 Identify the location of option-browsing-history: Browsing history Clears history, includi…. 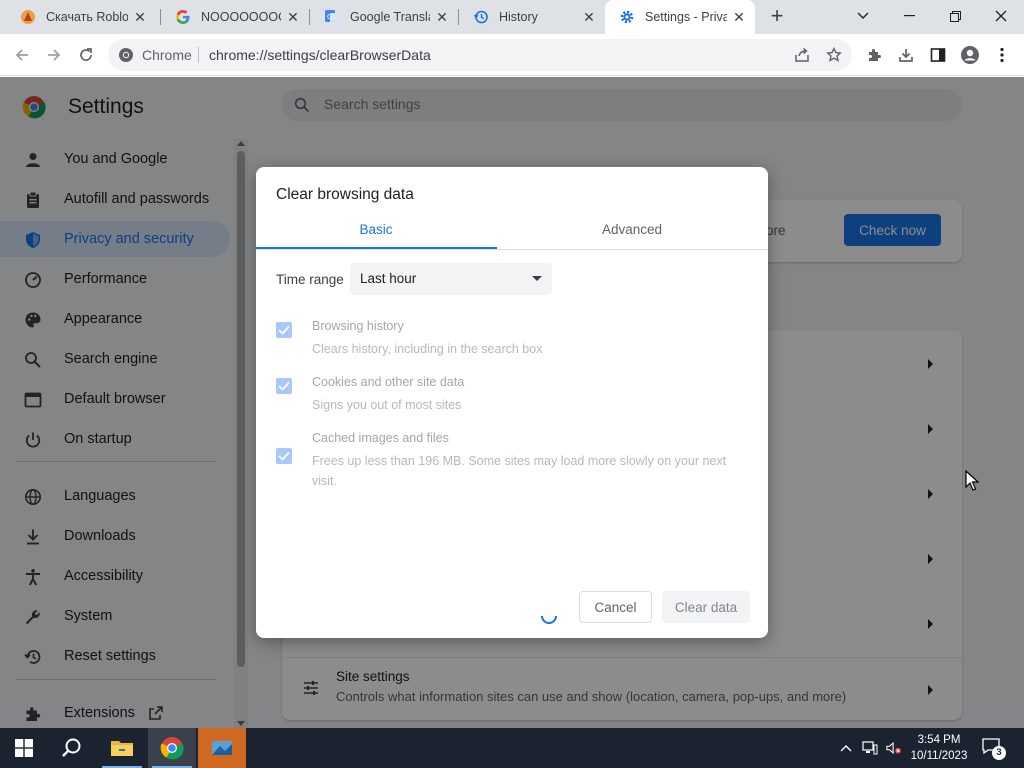
(511, 339).